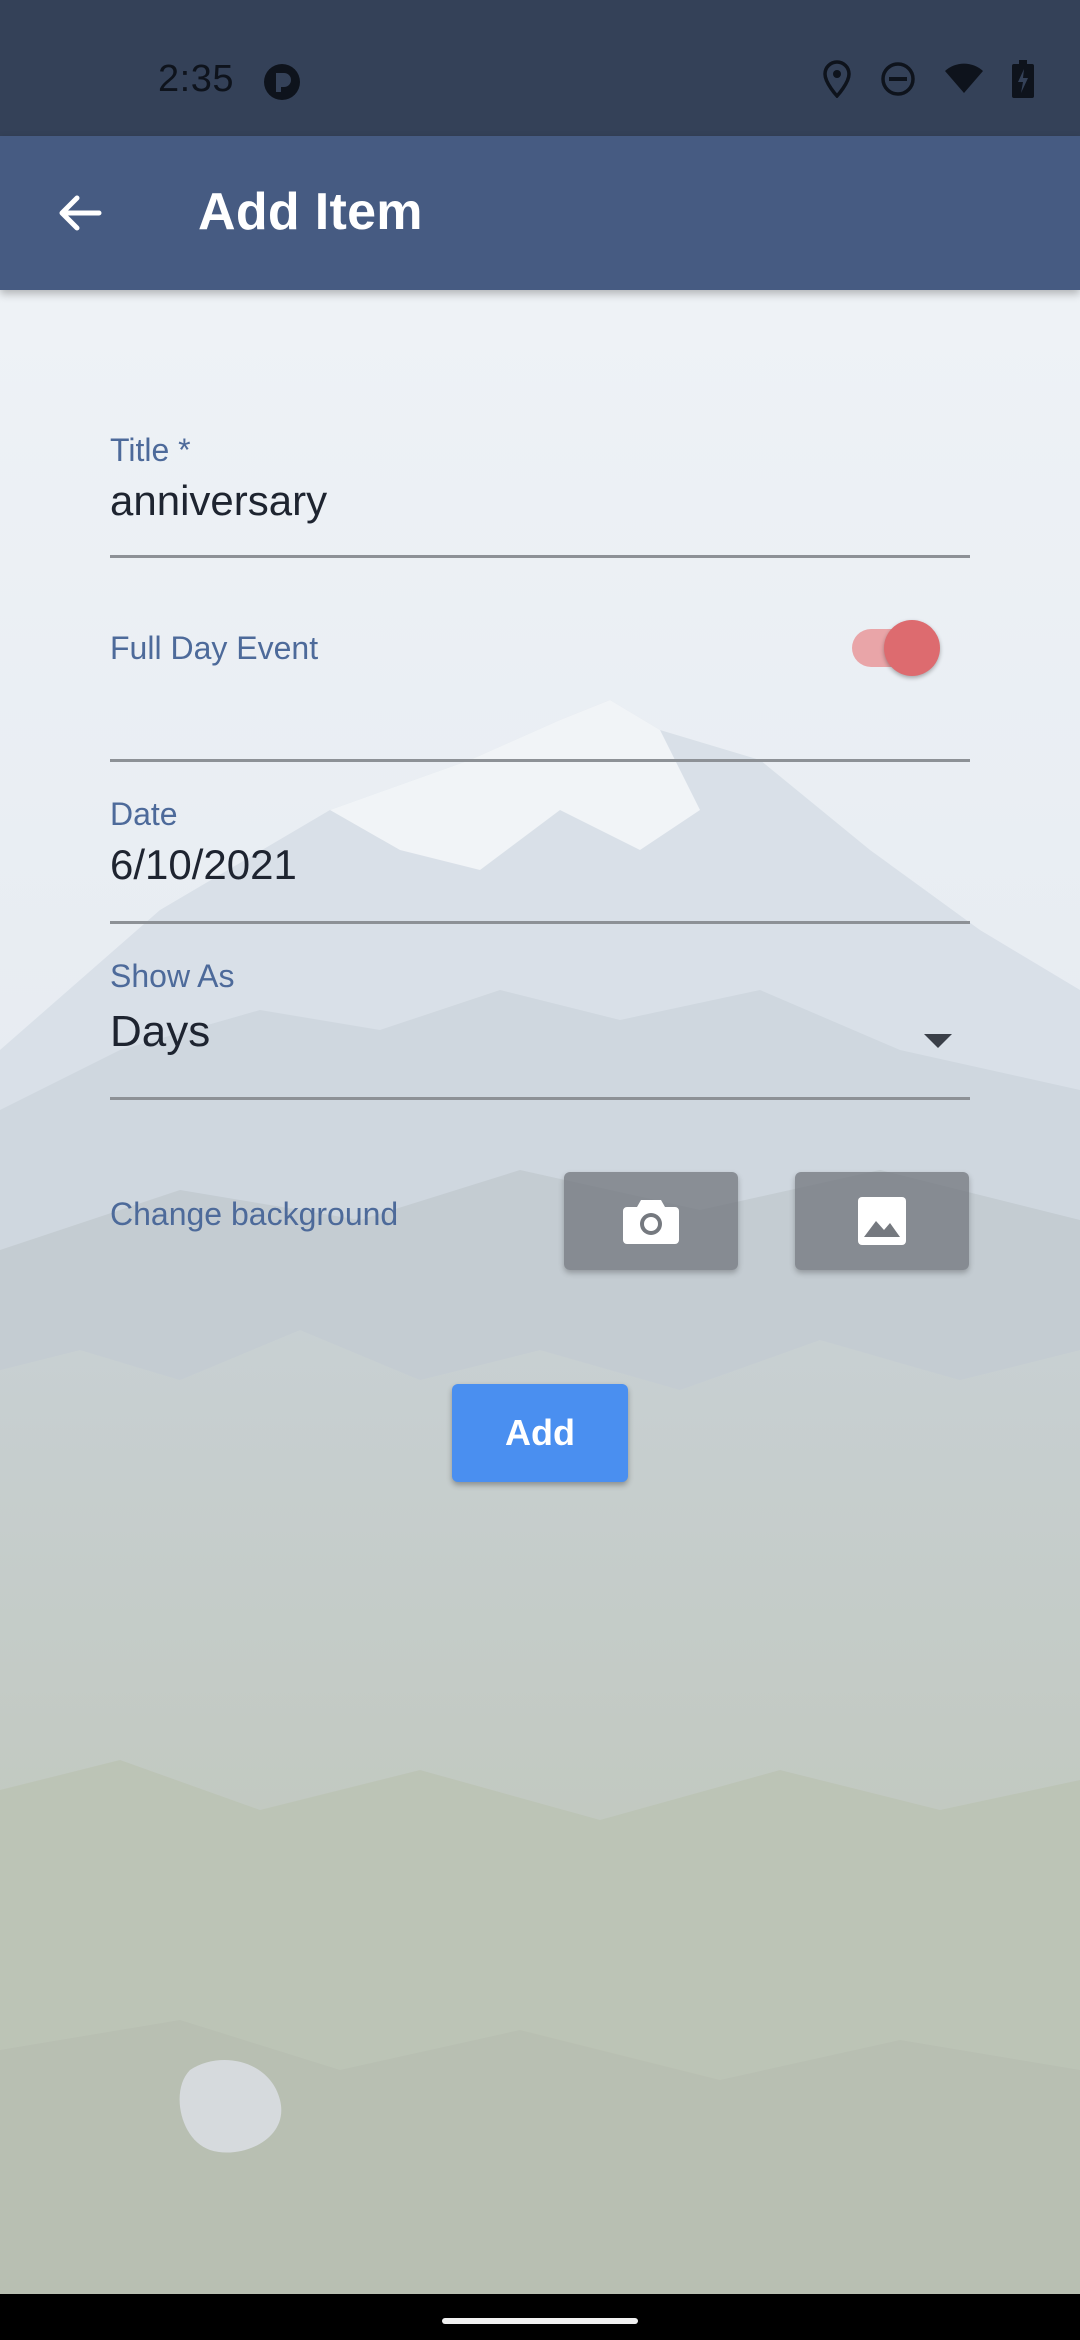  I want to click on title-field: Title * anniversary, so click(540, 495).